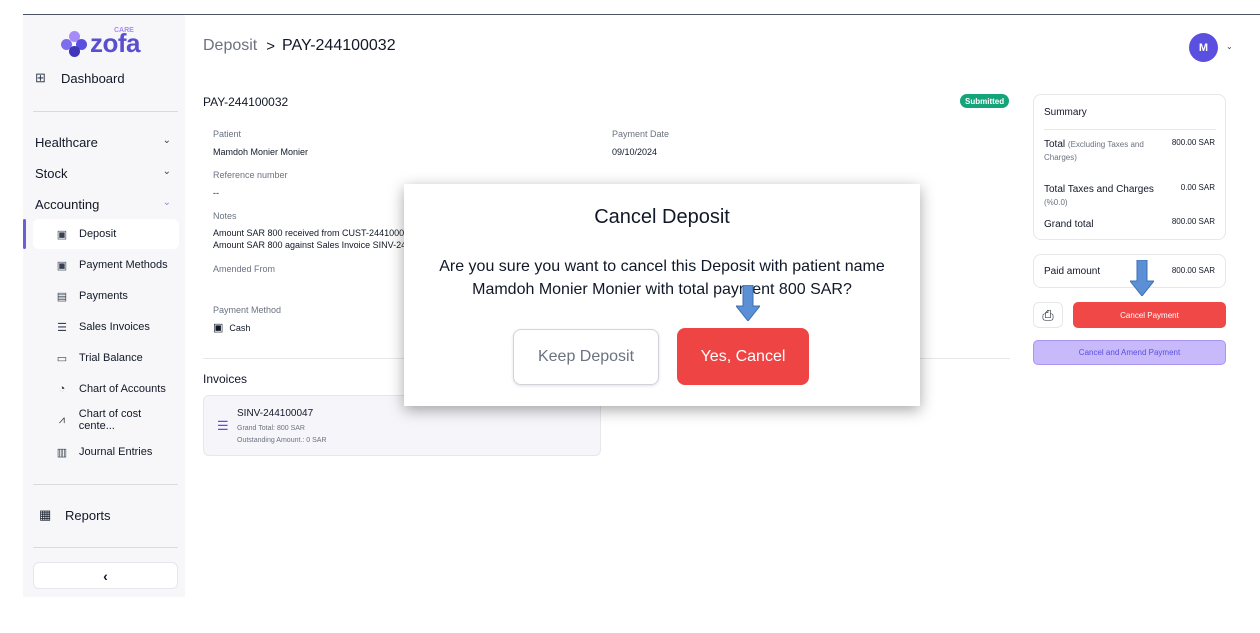 The width and height of the screenshot is (1260, 633). I want to click on sidebar-item-label: Payments, so click(103, 296).